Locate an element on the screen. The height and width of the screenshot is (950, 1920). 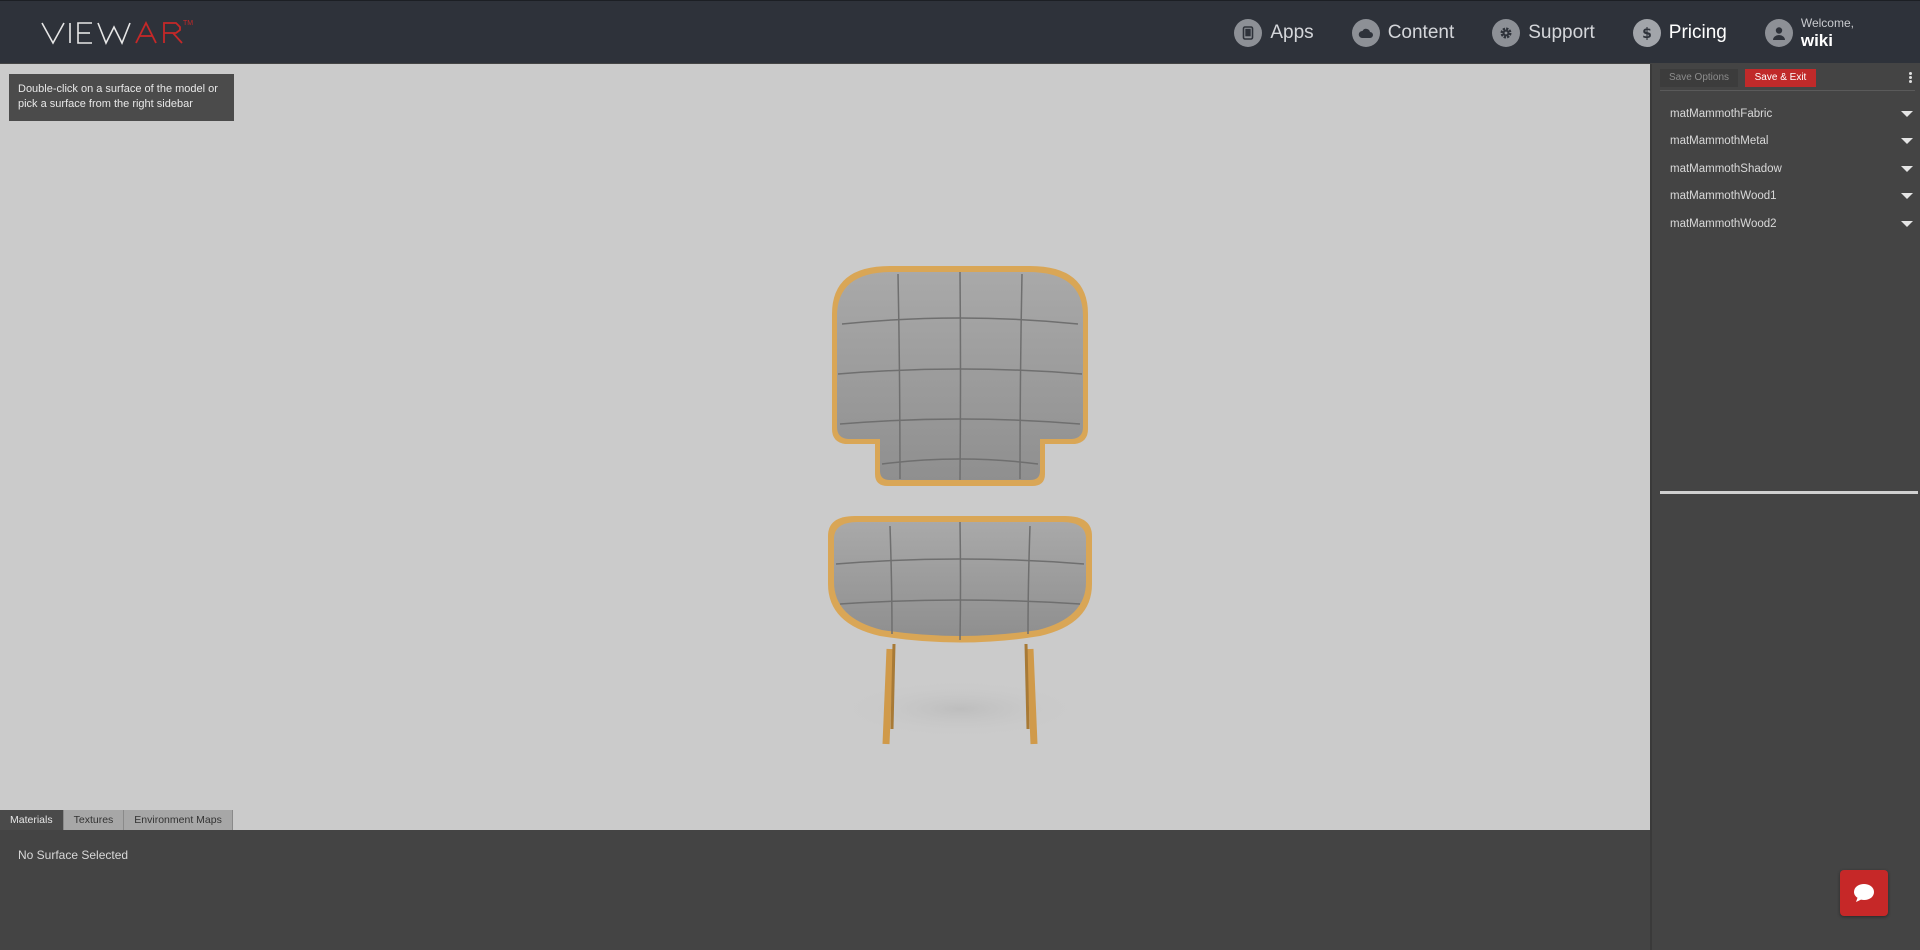
logo-graphic: TM is located at coordinates (117, 32).